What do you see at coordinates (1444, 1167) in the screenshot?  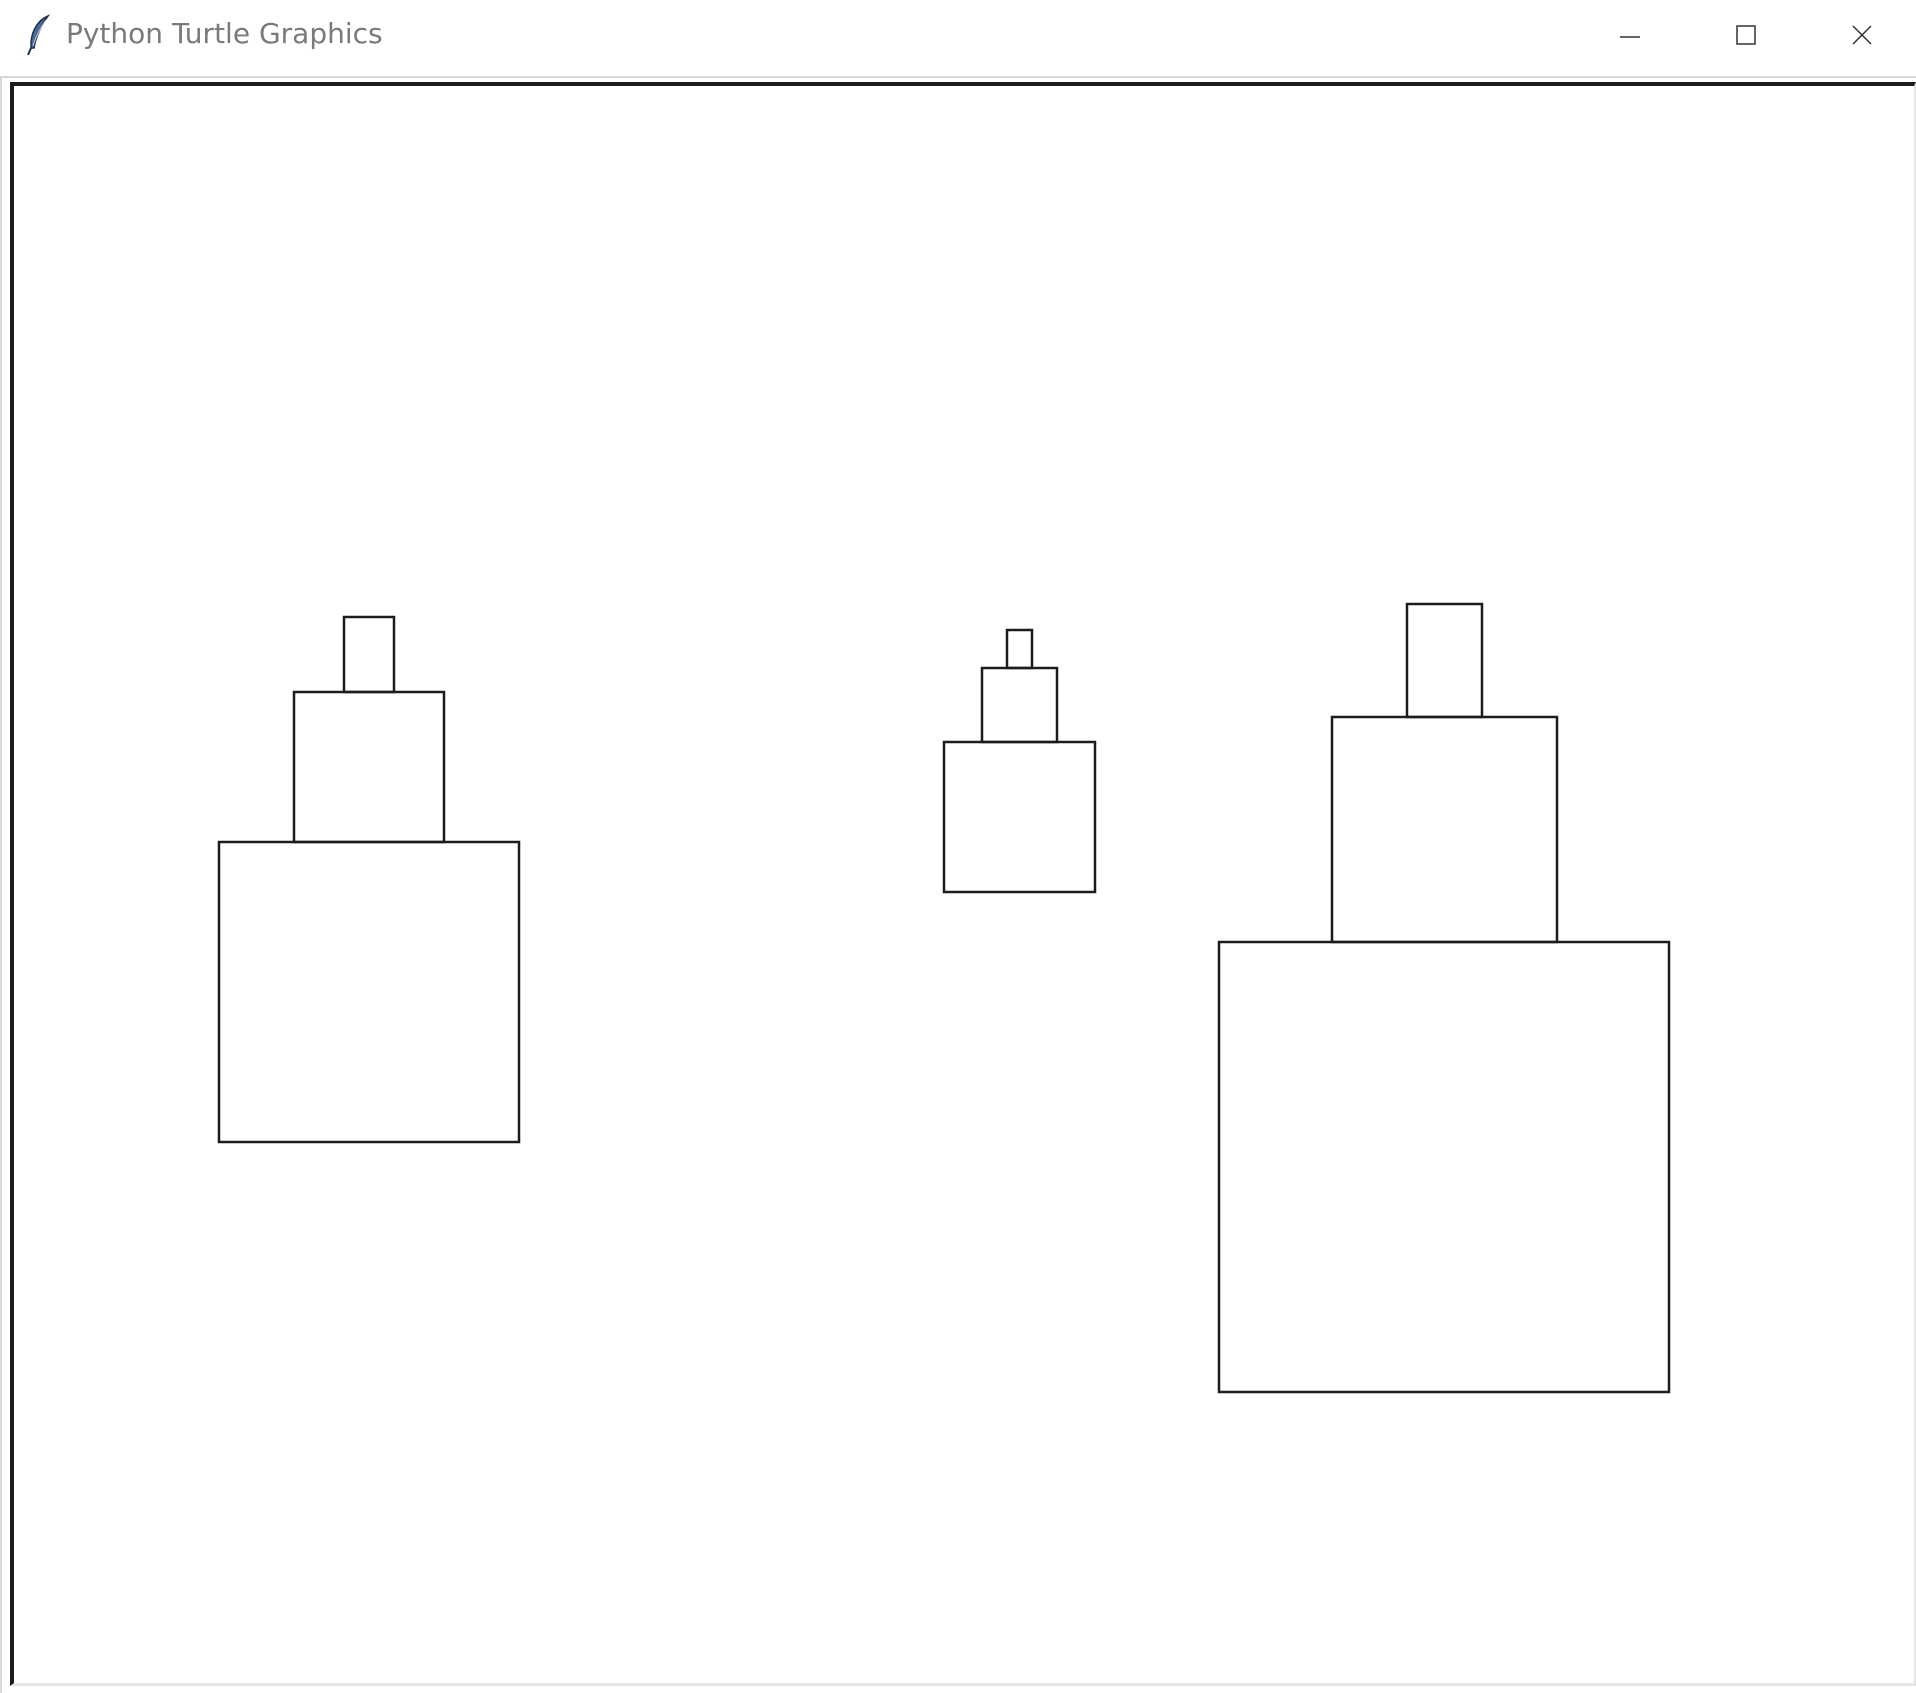 I see `right-tower-large-square` at bounding box center [1444, 1167].